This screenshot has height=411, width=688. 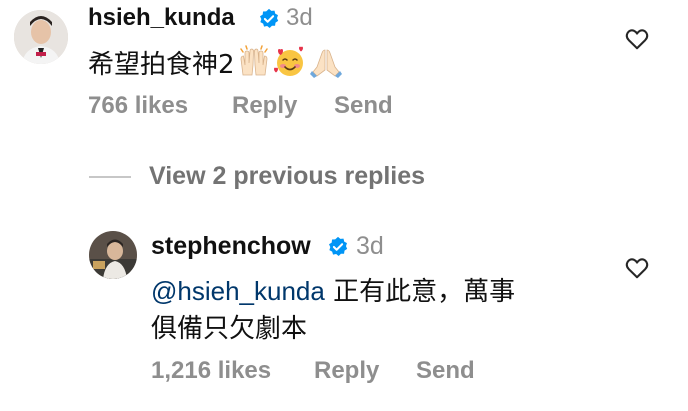 What do you see at coordinates (110, 177) in the screenshot?
I see `view-replies-divider` at bounding box center [110, 177].